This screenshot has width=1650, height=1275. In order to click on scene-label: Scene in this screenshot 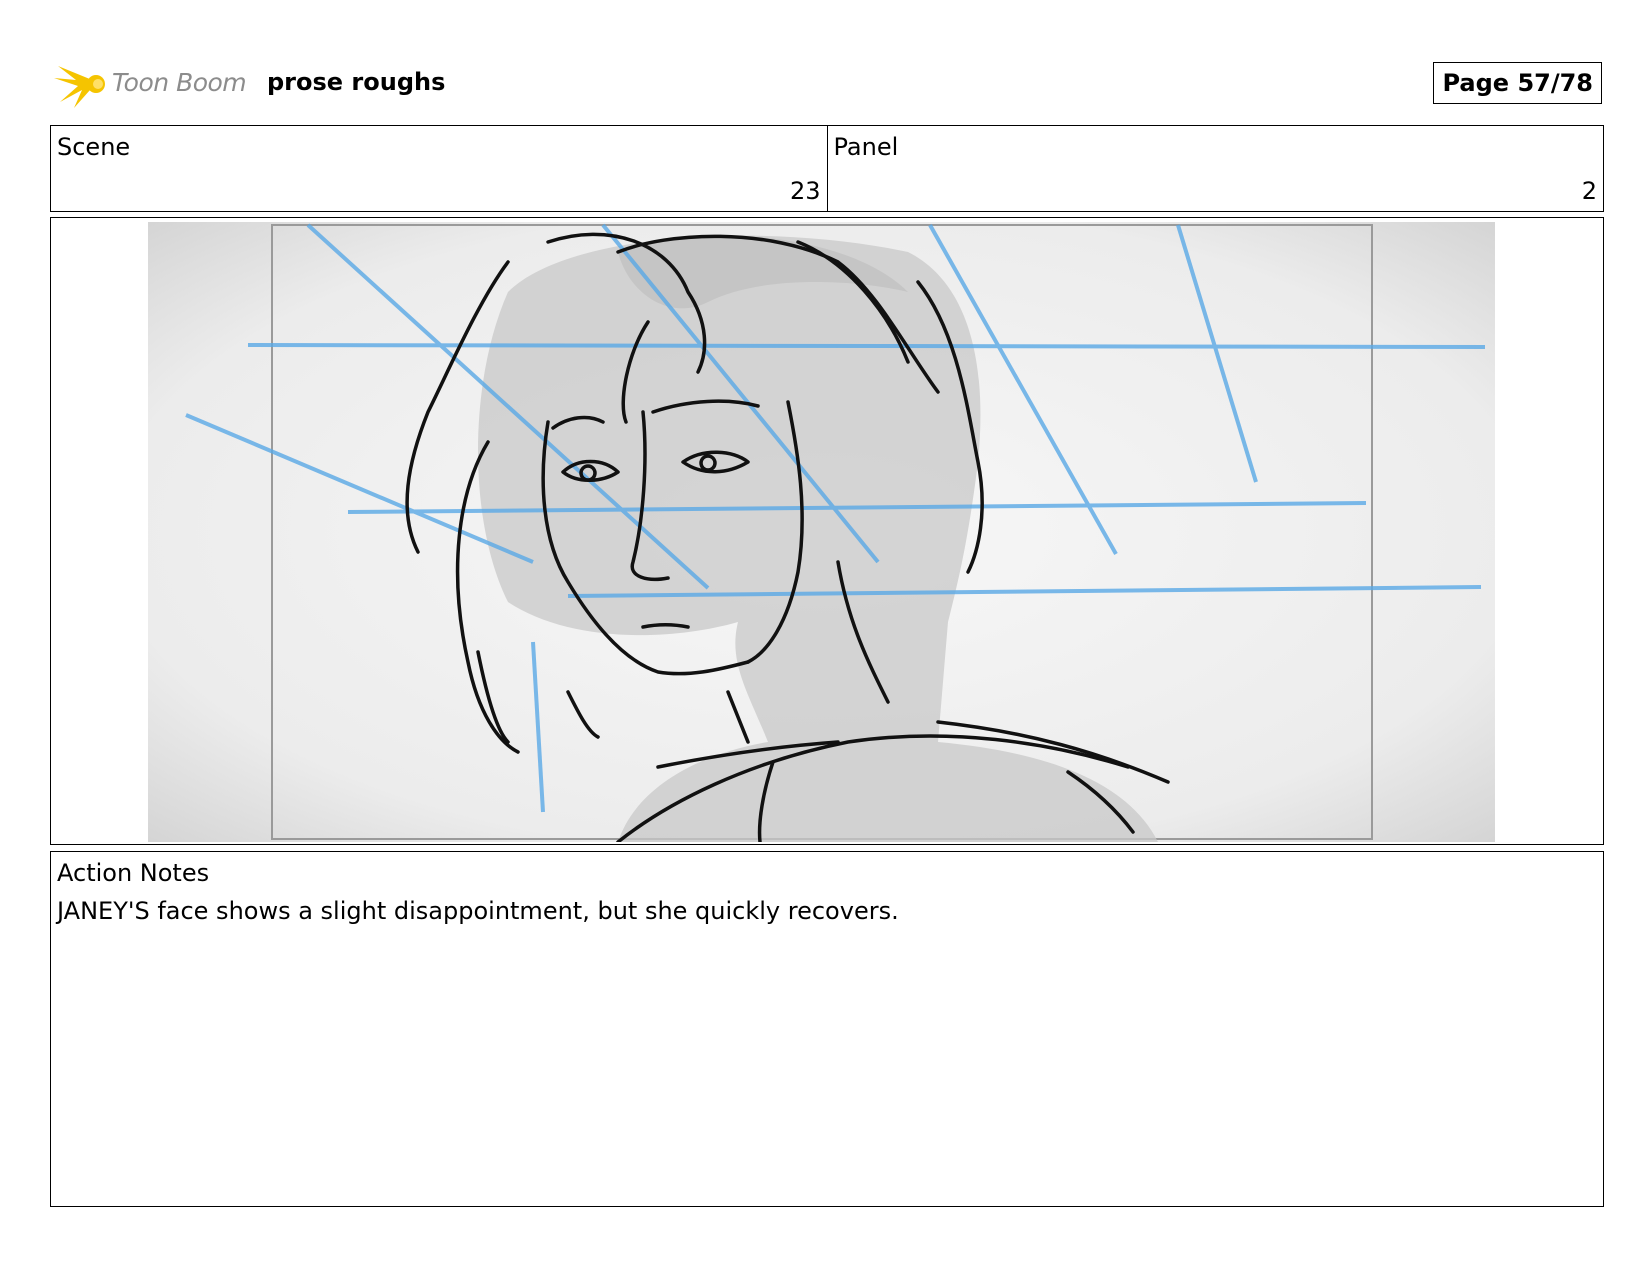, I will do `click(94, 147)`.